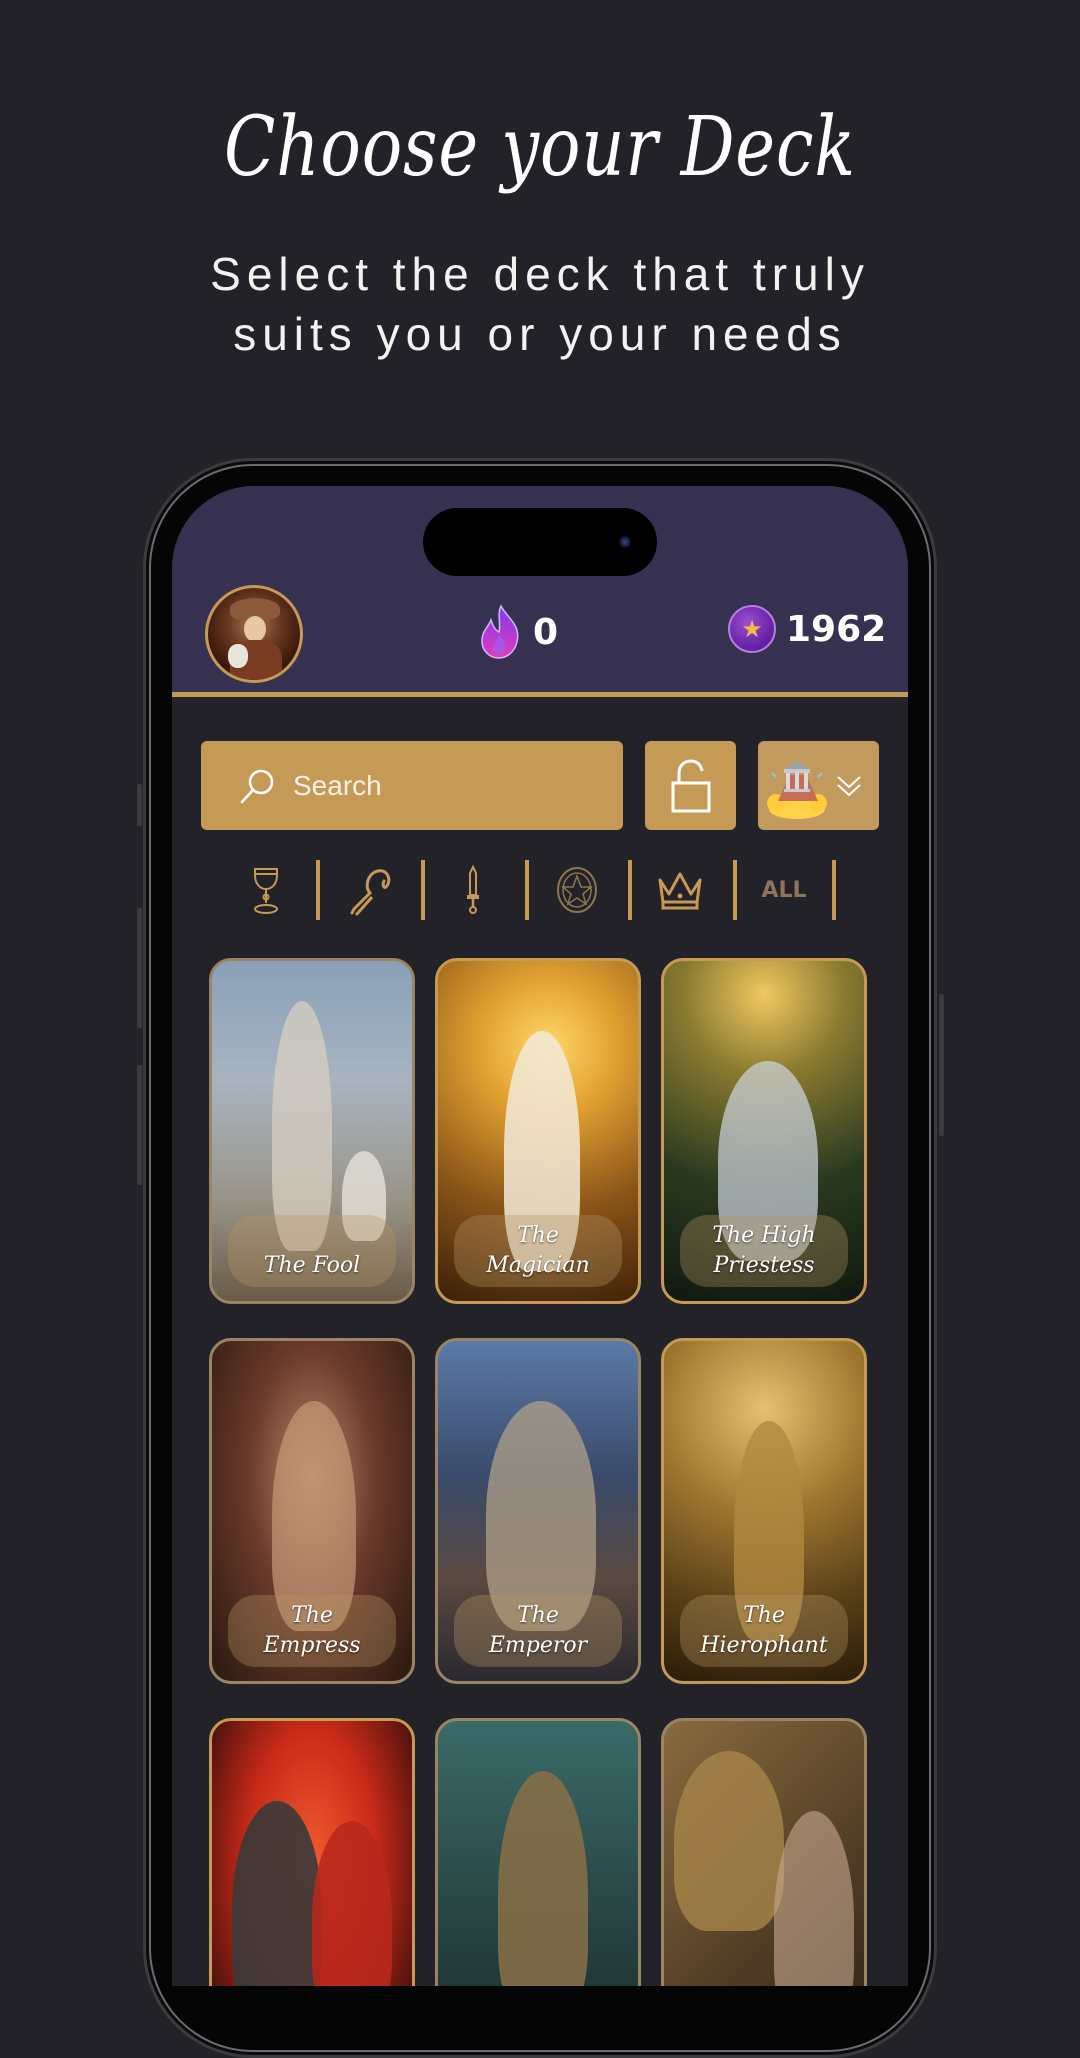  Describe the element at coordinates (312, 1630) in the screenshot. I see `deck-card-title: The Empress` at that location.